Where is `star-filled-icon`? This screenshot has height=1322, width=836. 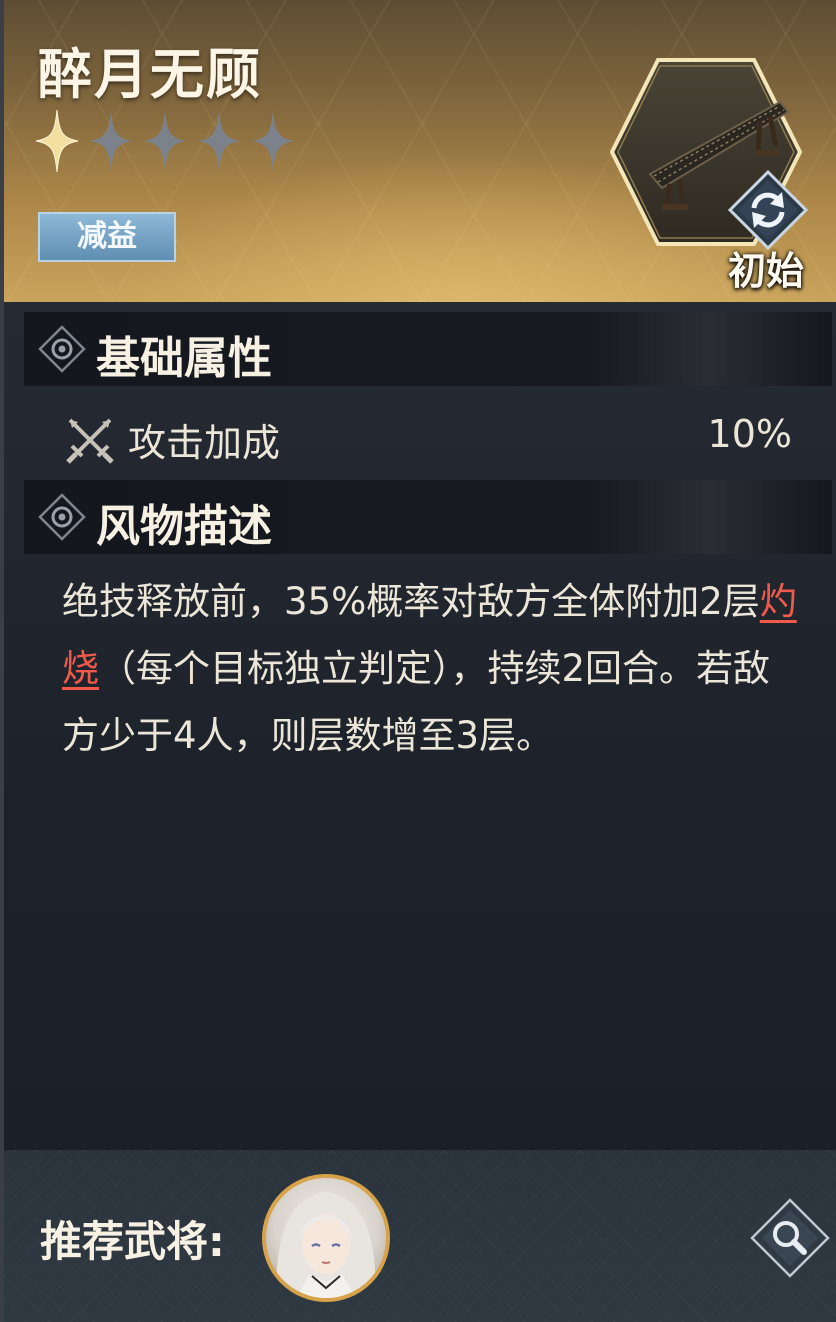 star-filled-icon is located at coordinates (57, 141).